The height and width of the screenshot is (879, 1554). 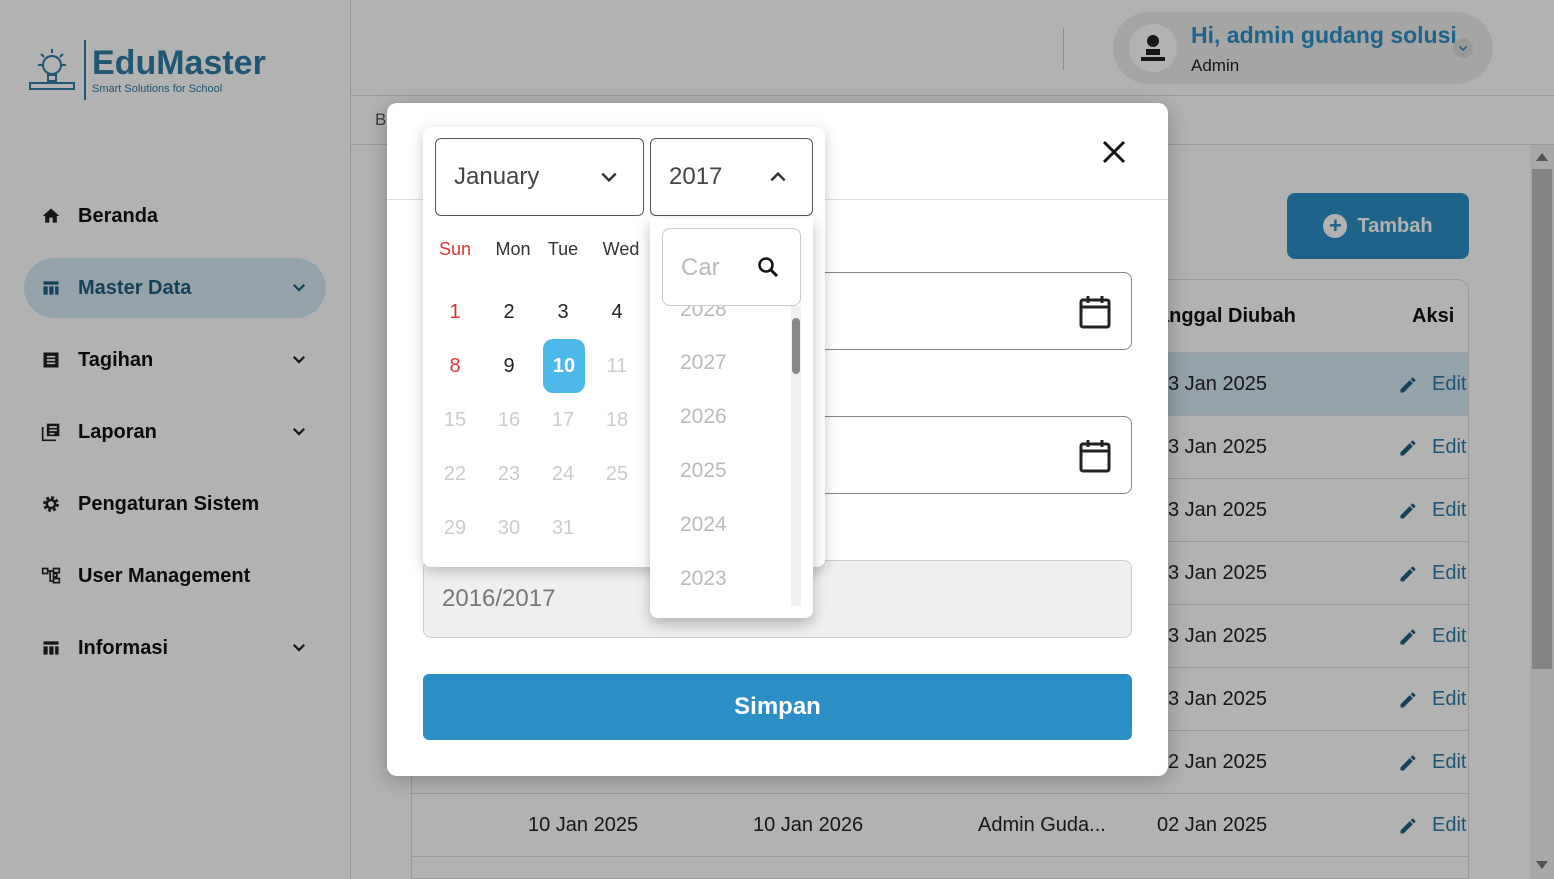 I want to click on year-option: 2027, so click(x=703, y=363).